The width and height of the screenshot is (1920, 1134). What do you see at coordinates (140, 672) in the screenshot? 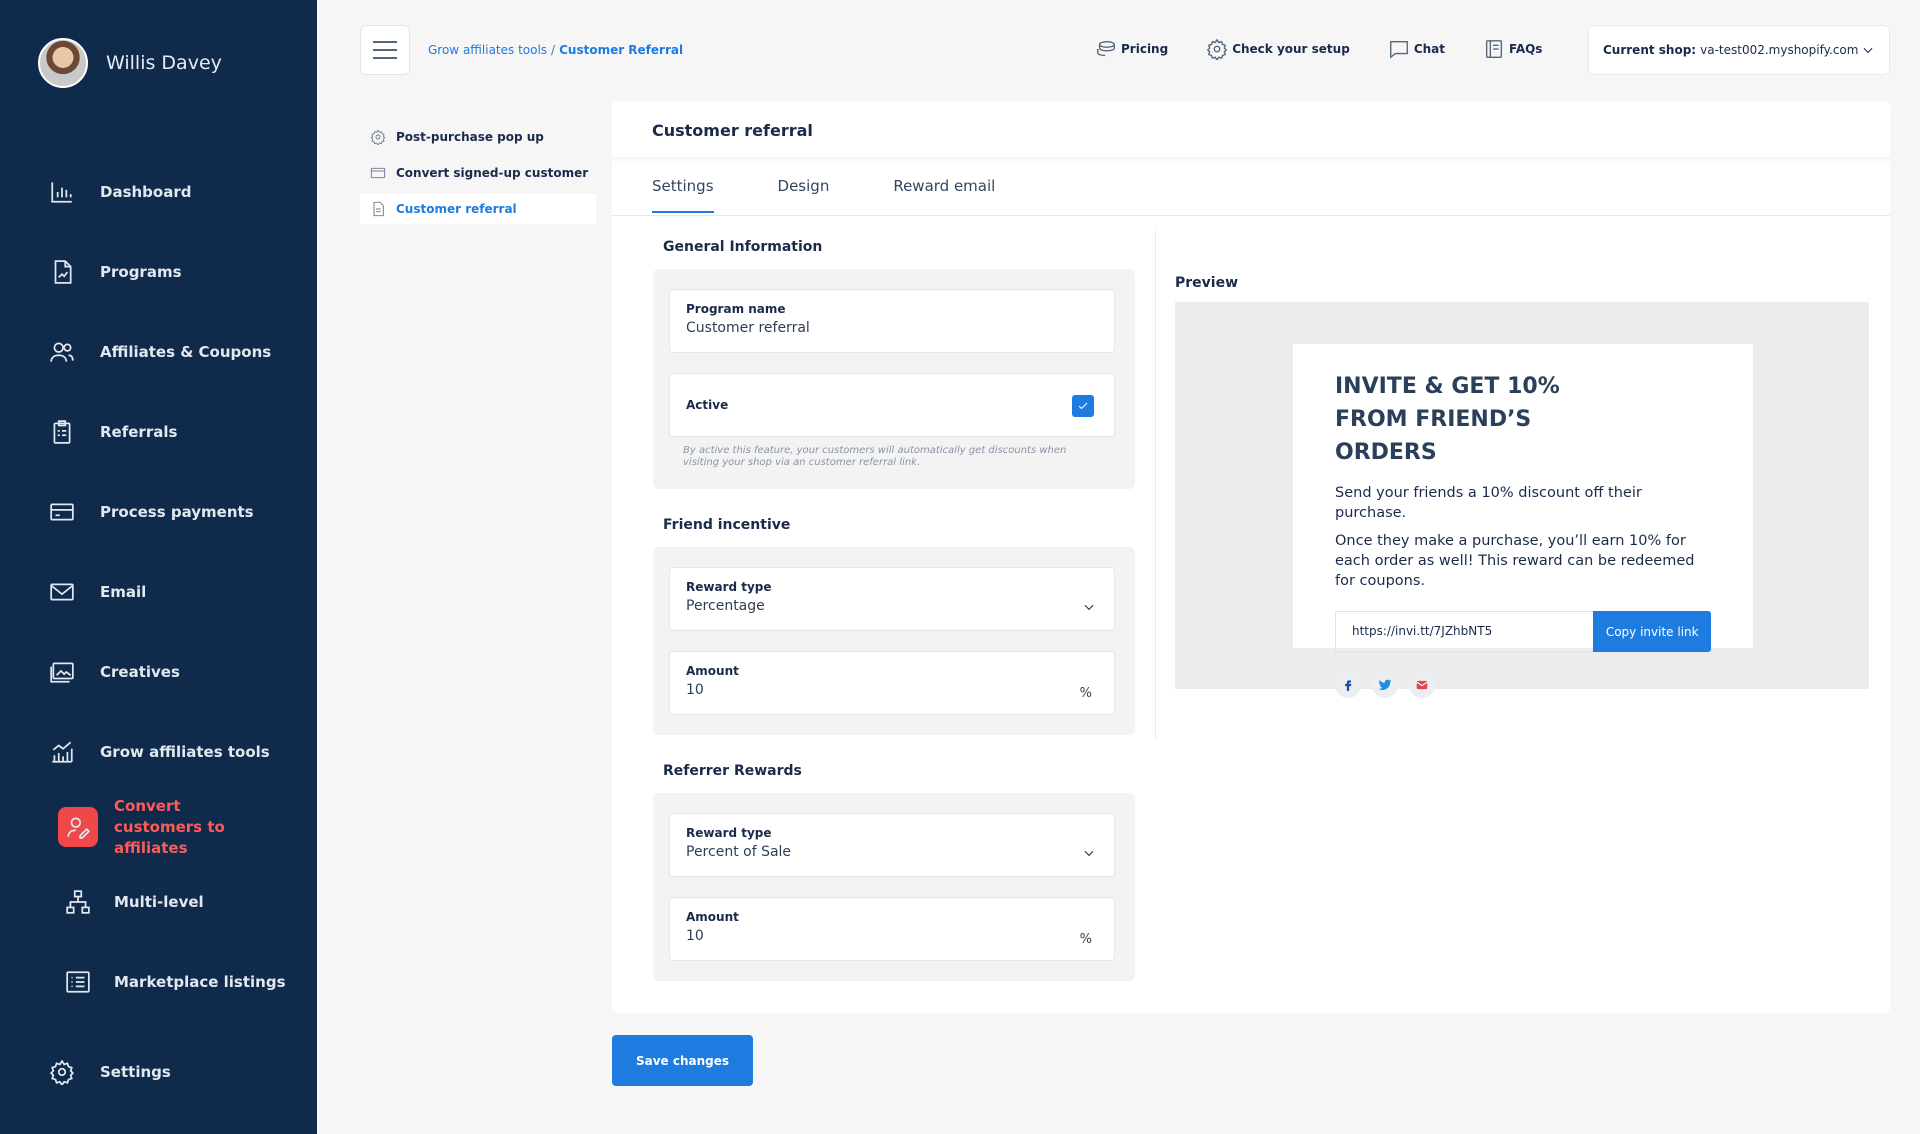
I see `sidebar-item-label: Creatives` at bounding box center [140, 672].